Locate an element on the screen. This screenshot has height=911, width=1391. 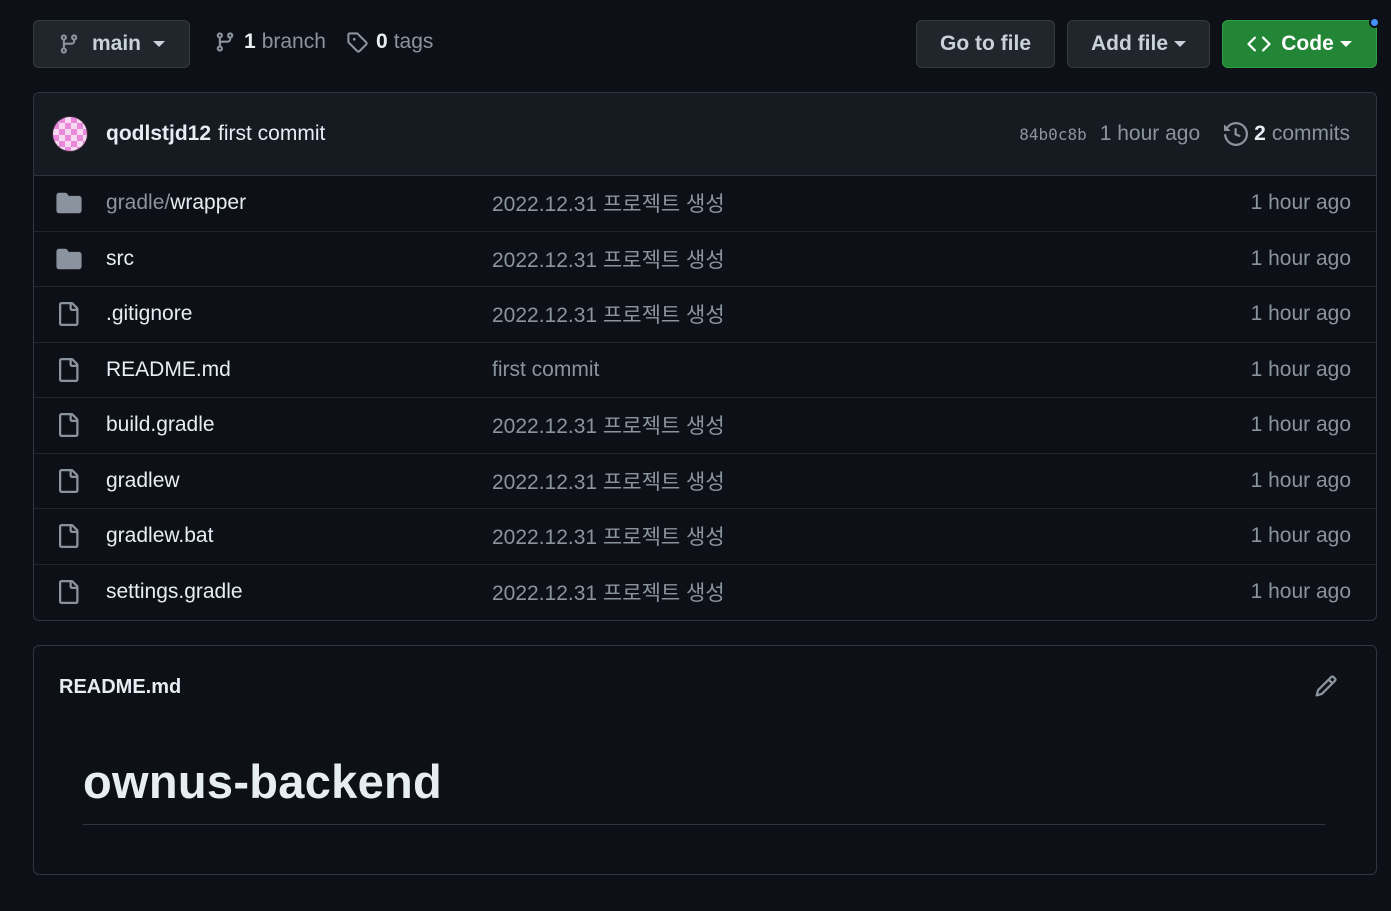
notification-dot is located at coordinates (1374, 22).